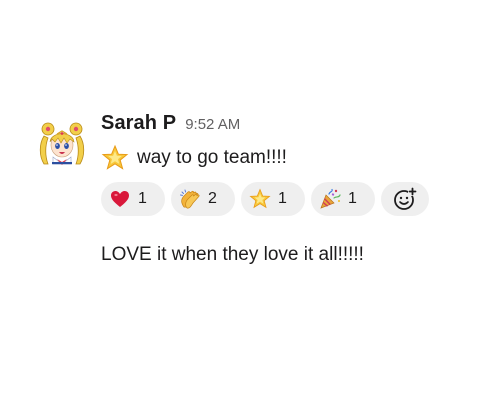 The width and height of the screenshot is (480, 400). Describe the element at coordinates (203, 199) in the screenshot. I see `reaction-clap: 2` at that location.